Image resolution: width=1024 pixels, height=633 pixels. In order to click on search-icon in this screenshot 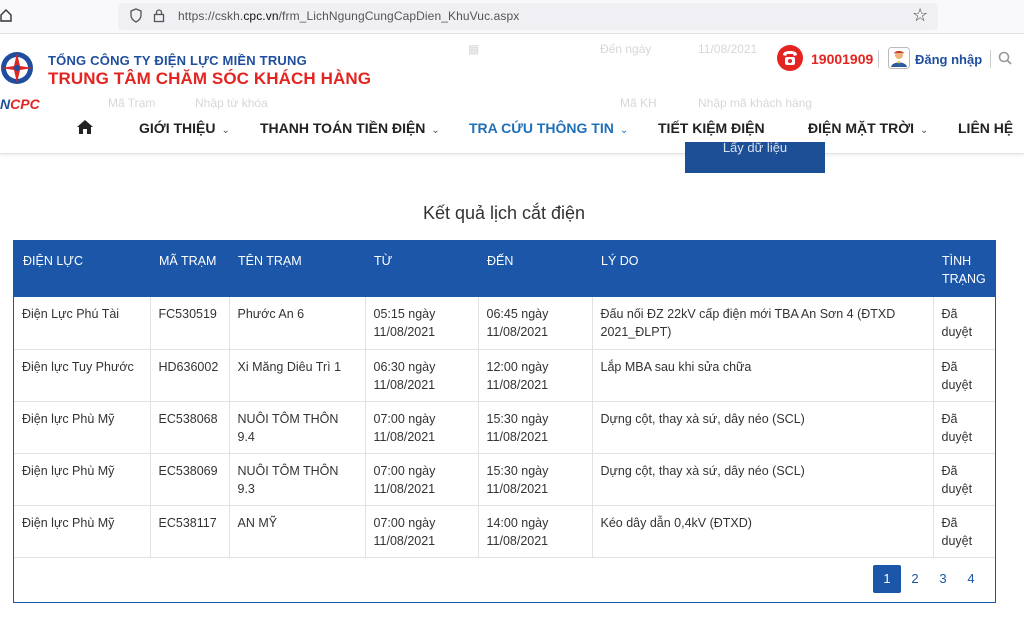, I will do `click(1005, 58)`.